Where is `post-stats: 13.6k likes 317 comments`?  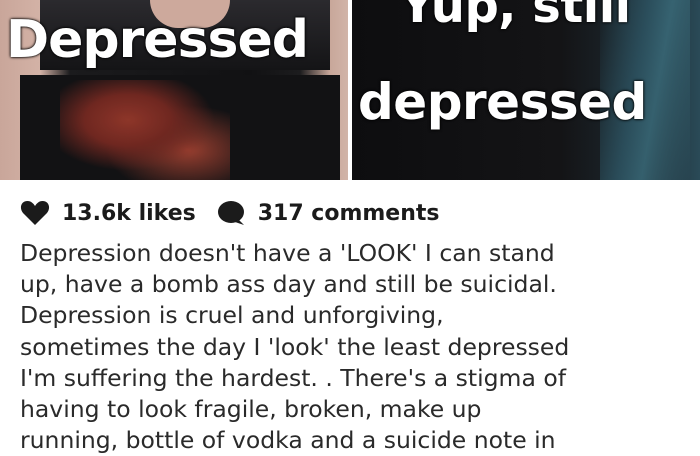 post-stats: 13.6k likes 317 comments is located at coordinates (230, 213).